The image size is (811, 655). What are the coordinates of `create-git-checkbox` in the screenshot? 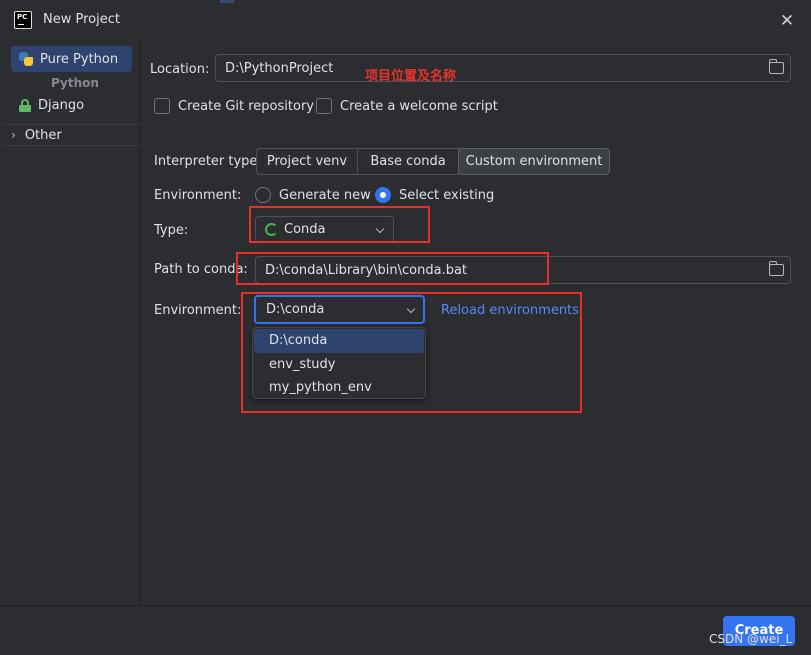 It's located at (162, 106).